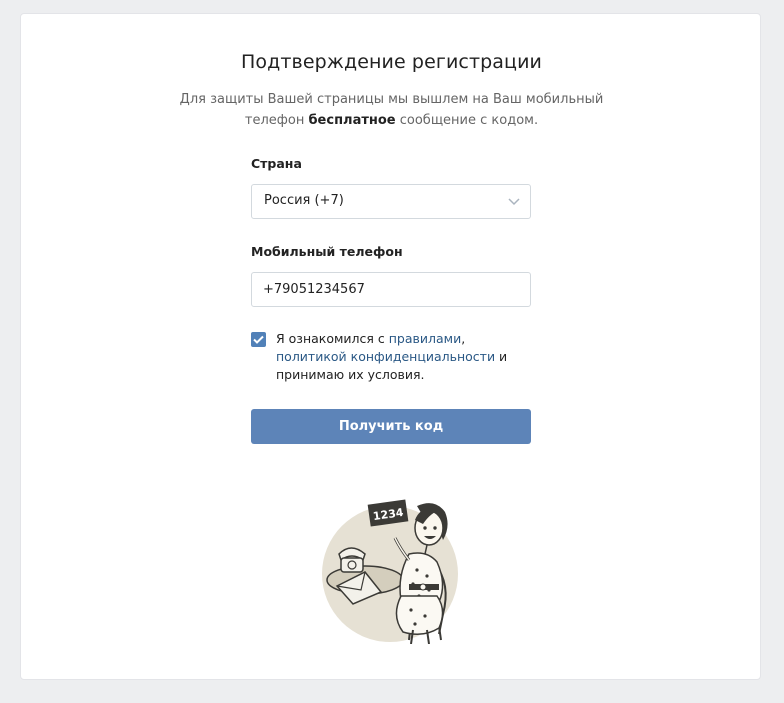  Describe the element at coordinates (304, 200) in the screenshot. I see `country-select-value: Россия (+7)` at that location.